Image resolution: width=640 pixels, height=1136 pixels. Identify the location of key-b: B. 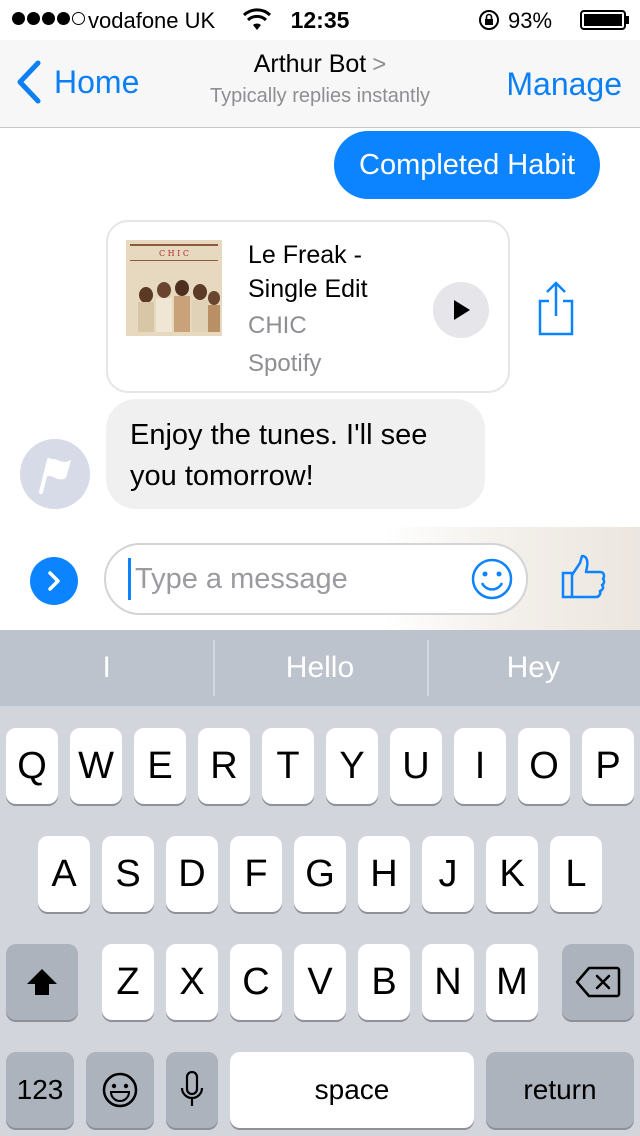
(384, 982).